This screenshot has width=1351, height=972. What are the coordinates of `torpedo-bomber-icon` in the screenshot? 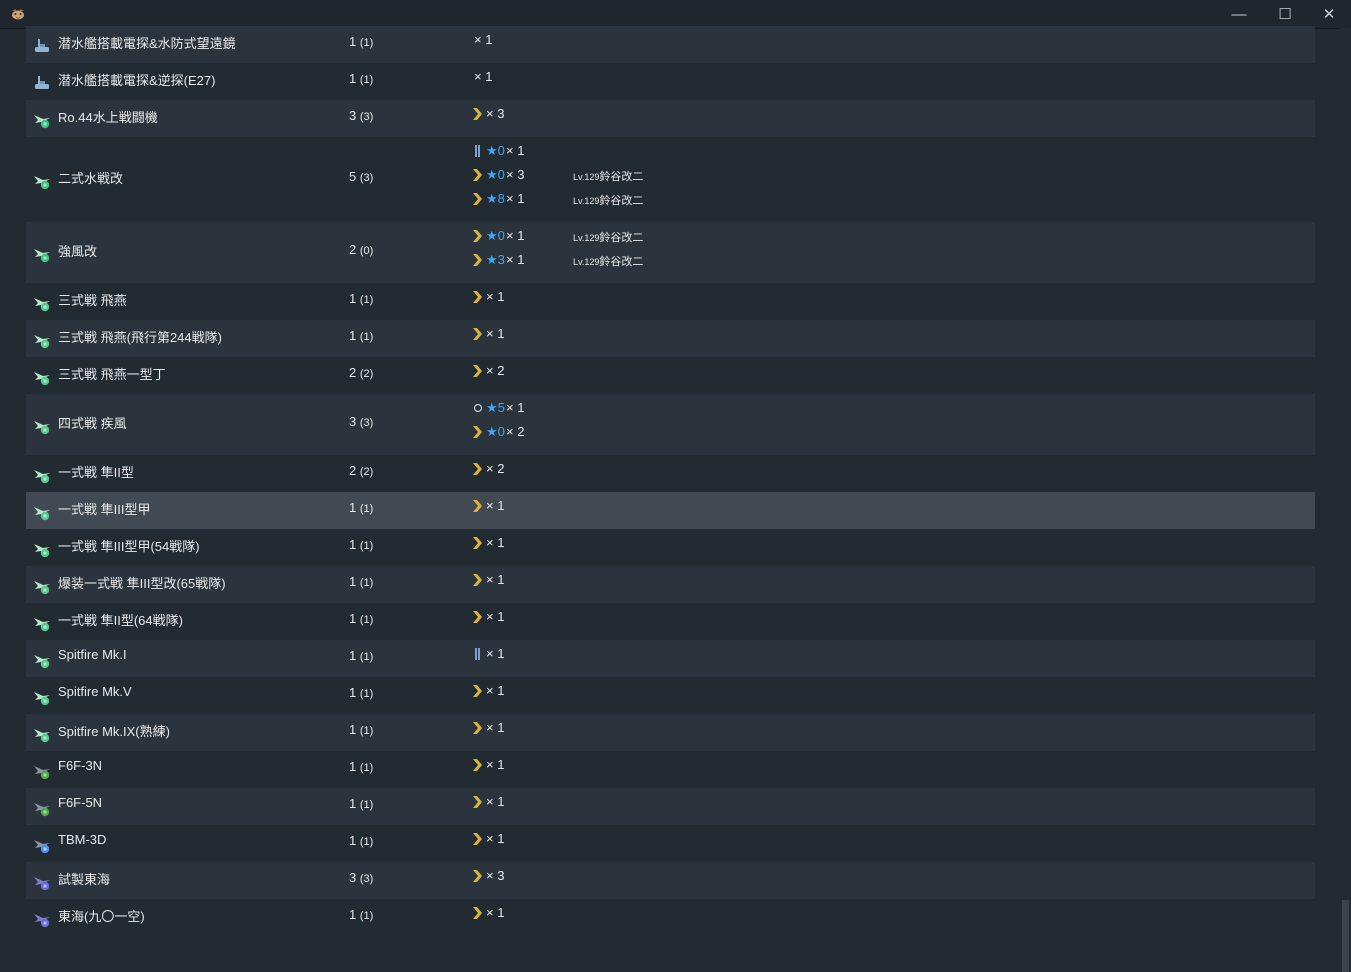 It's located at (42, 847).